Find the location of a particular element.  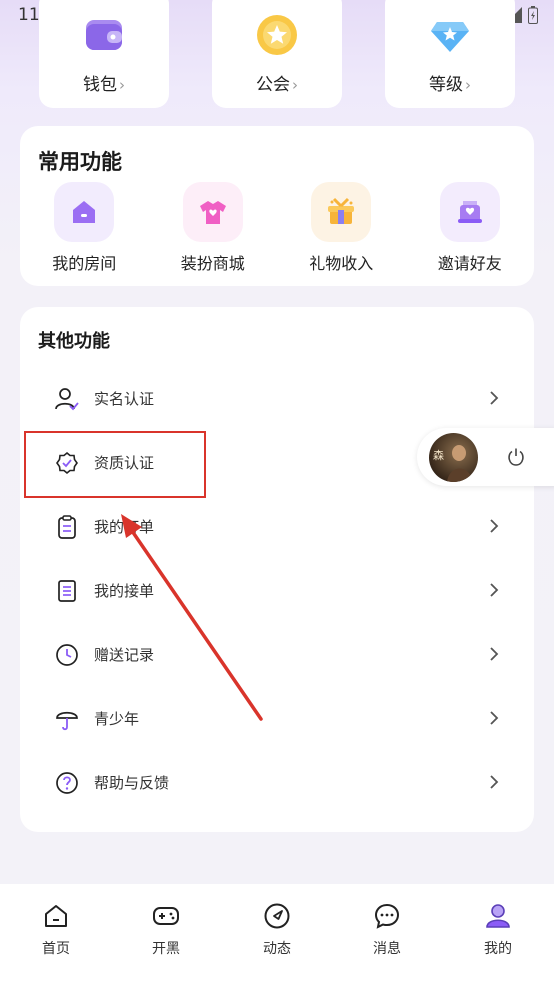

menu-teen-mode: 青少年 is located at coordinates (277, 719).